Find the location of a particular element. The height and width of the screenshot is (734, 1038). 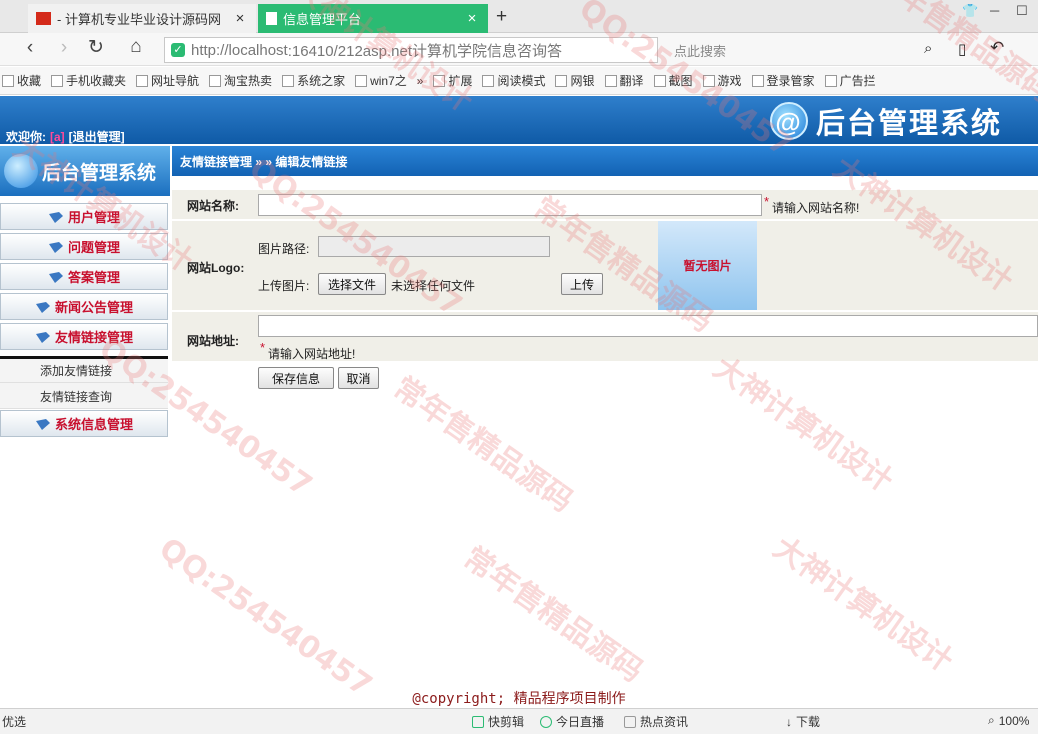

zoom-icon: ⌕ is located at coordinates (991, 720).